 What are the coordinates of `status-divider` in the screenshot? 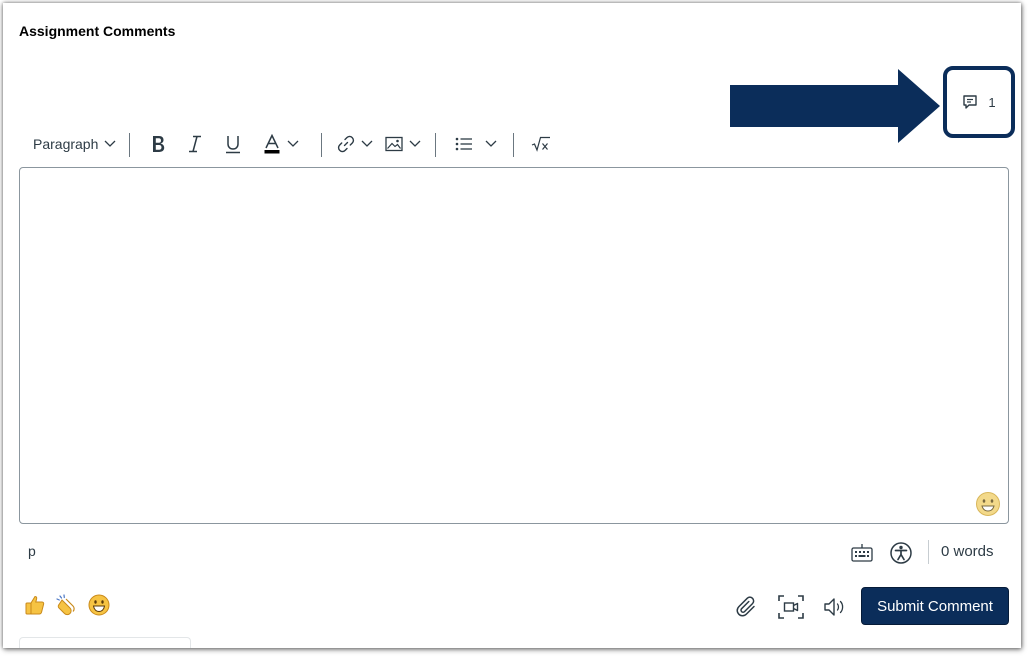 It's located at (928, 552).